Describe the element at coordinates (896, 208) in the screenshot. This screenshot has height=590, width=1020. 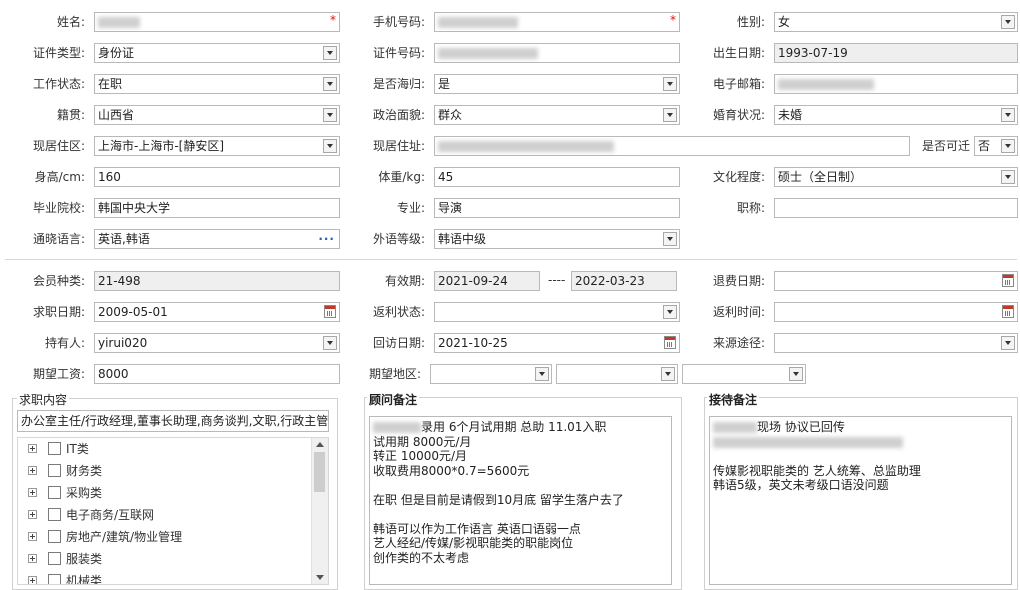
I see `title-field` at that location.